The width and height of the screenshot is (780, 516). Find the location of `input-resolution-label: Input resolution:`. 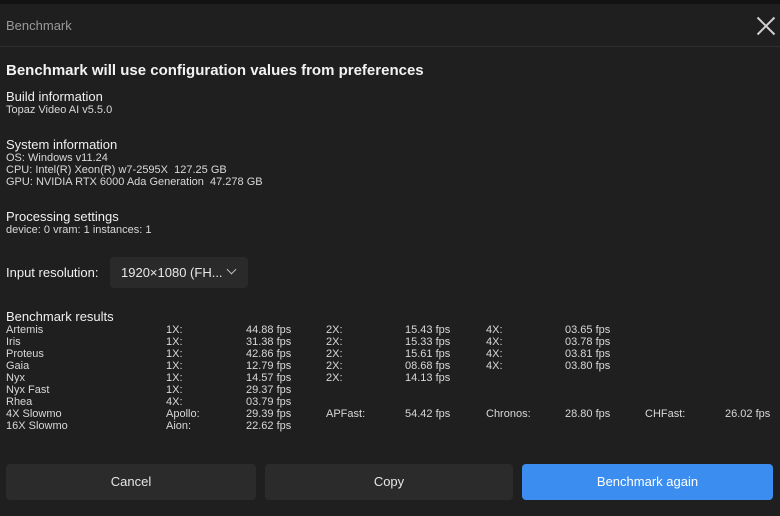

input-resolution-label: Input resolution: is located at coordinates (52, 272).